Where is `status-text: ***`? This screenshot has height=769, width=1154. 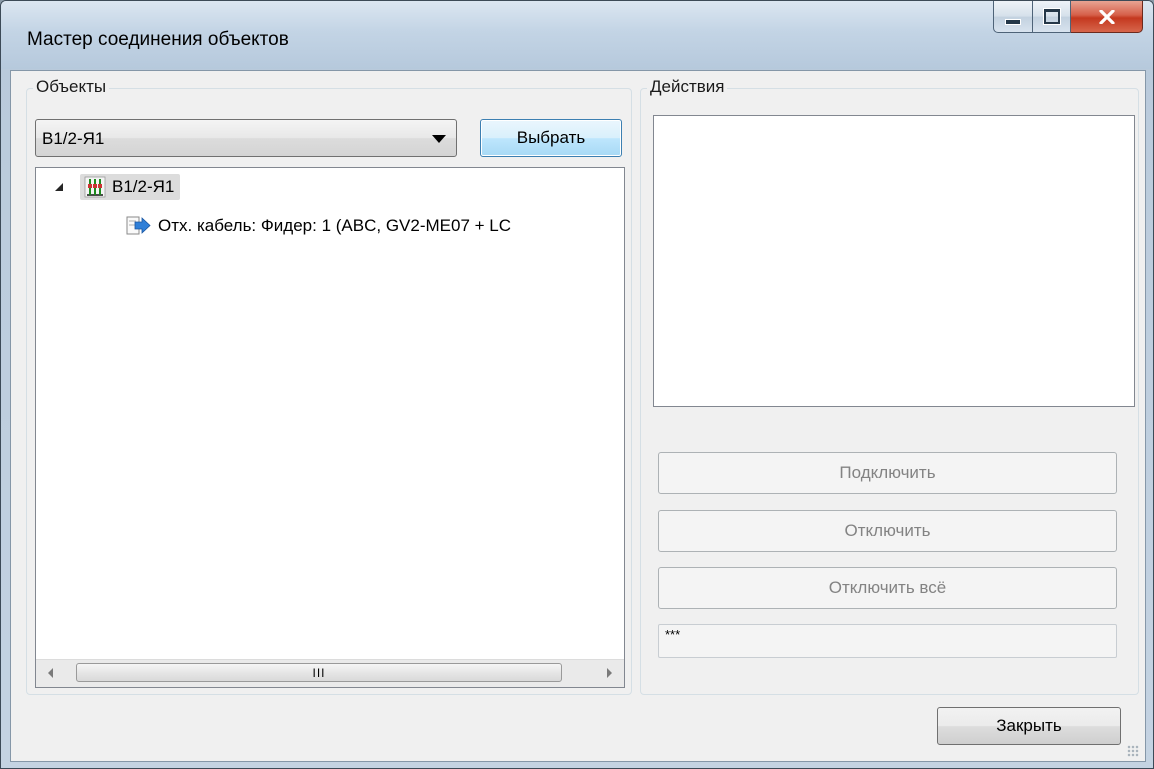 status-text: *** is located at coordinates (673, 634).